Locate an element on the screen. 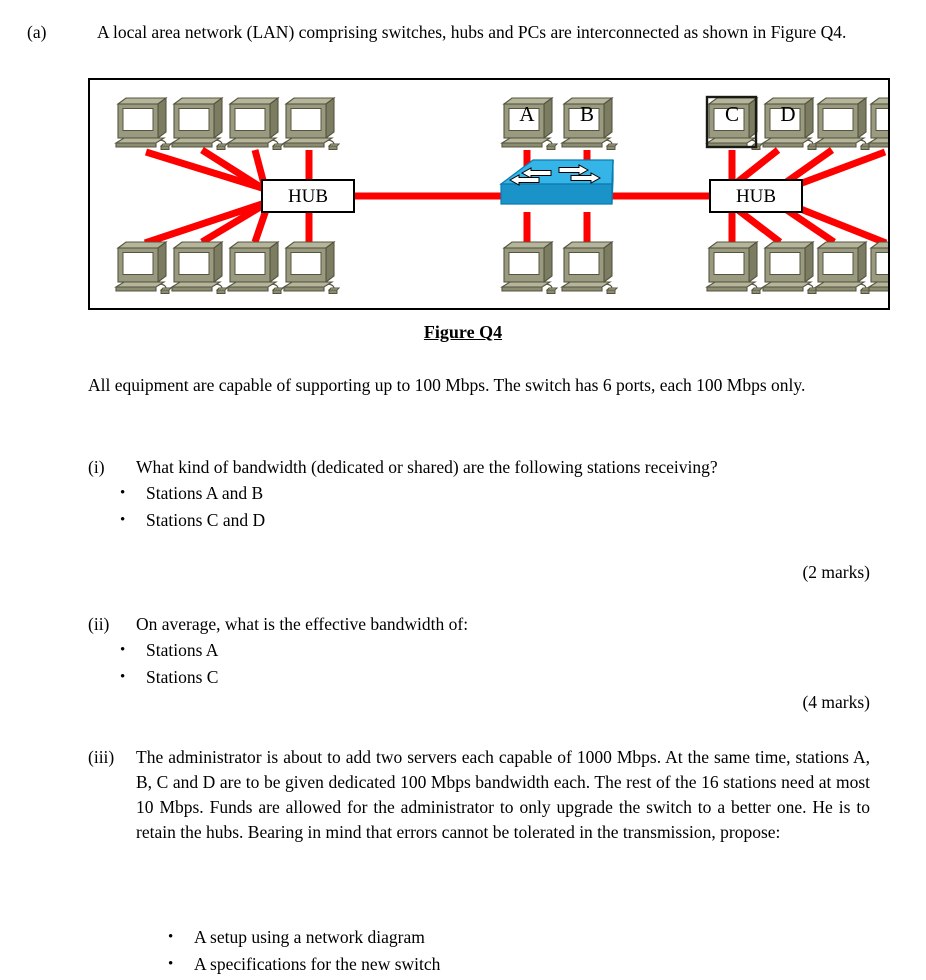 The image size is (926, 980). section-i-marks: (2 marks) is located at coordinates (836, 572).